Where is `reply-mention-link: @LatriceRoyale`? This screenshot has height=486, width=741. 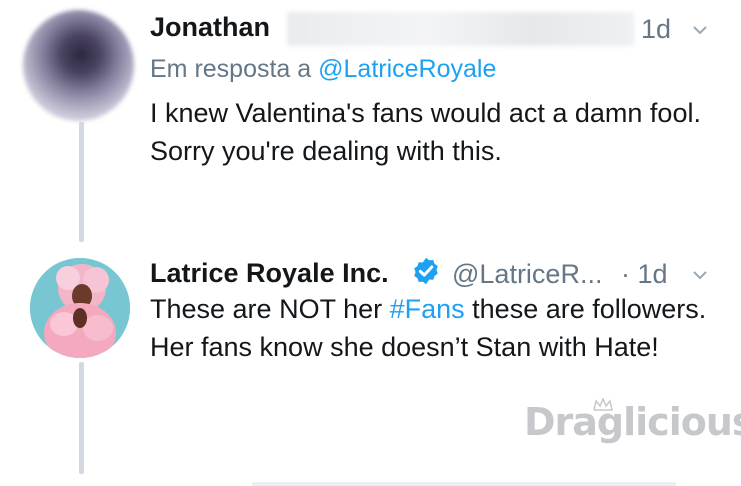
reply-mention-link: @LatriceRoyale is located at coordinates (407, 69).